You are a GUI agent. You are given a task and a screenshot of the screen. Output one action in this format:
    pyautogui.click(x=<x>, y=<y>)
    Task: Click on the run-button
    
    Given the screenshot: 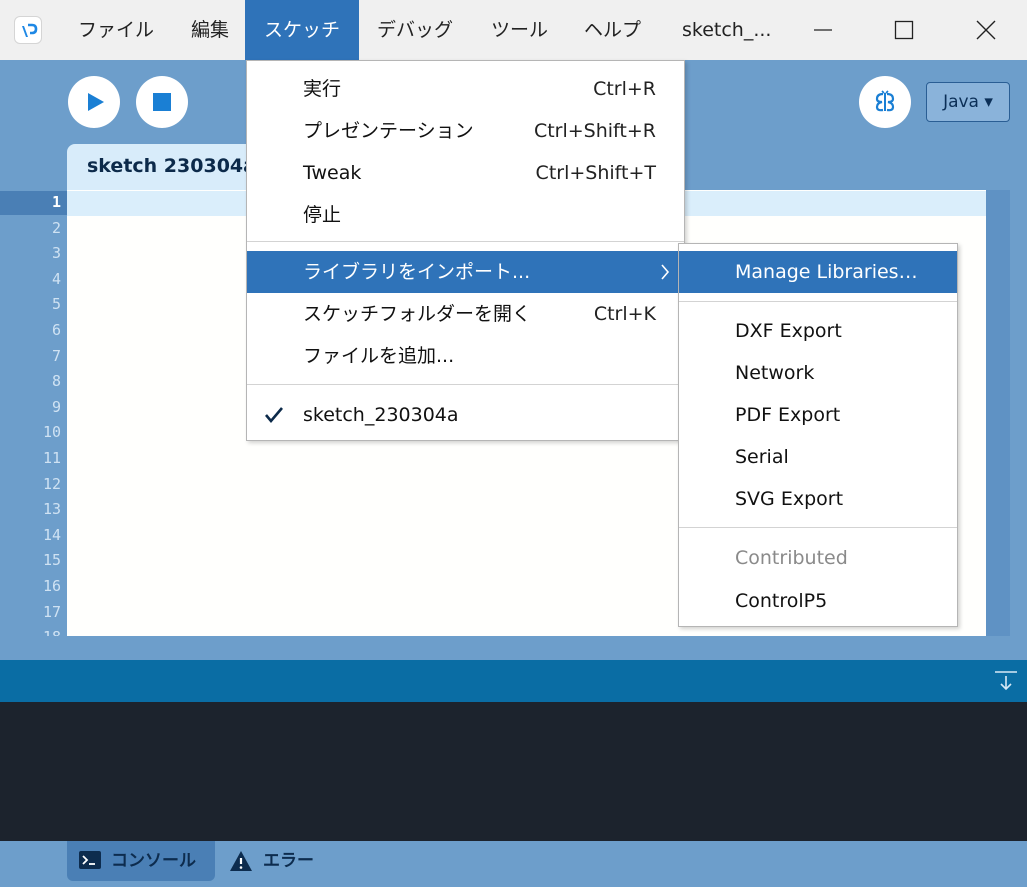 What is the action you would take?
    pyautogui.click(x=94, y=102)
    